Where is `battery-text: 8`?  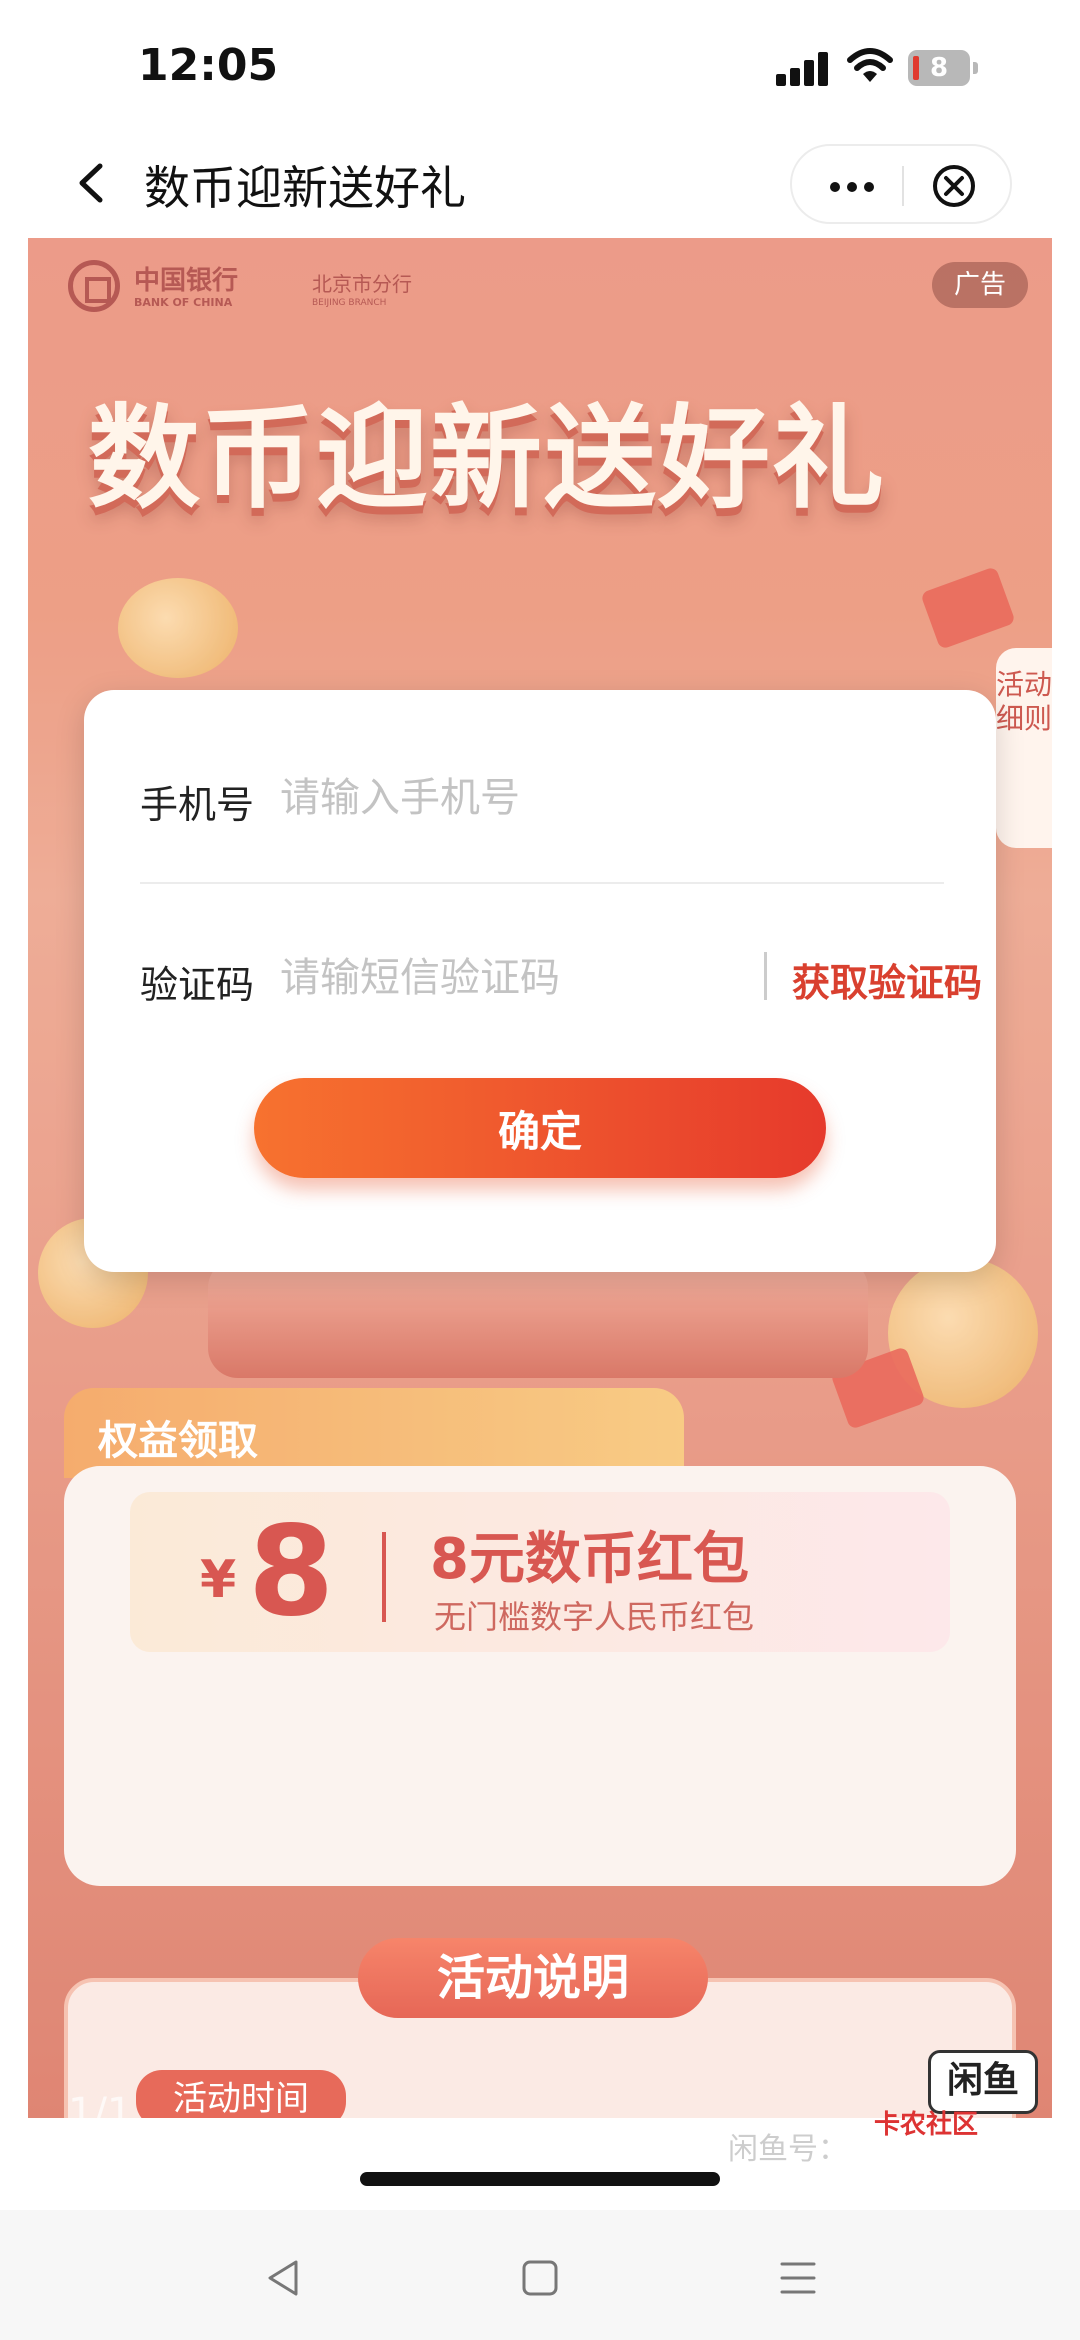
battery-text: 8 is located at coordinates (939, 68).